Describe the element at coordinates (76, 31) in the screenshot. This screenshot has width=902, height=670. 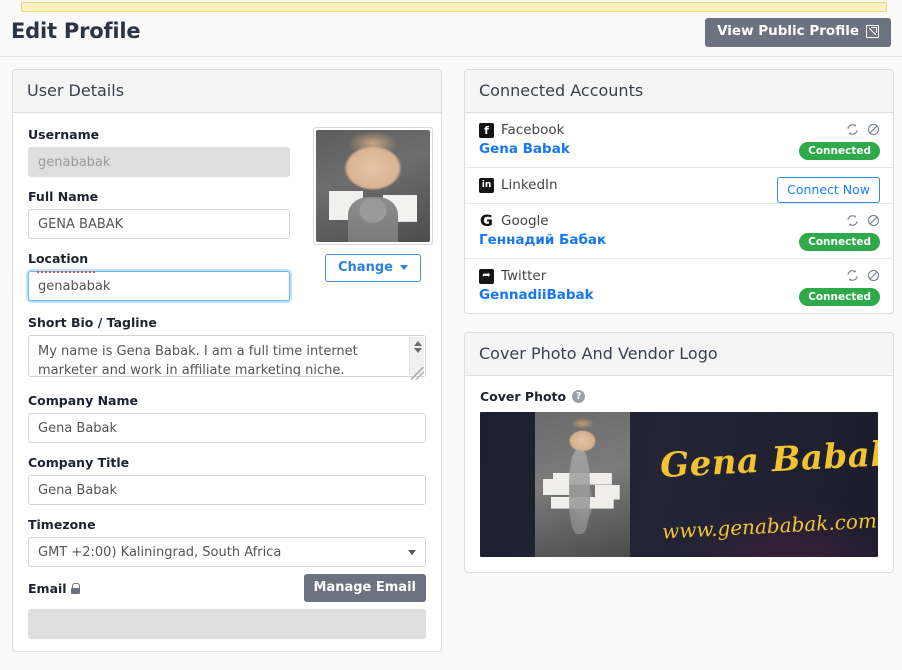
I see `page-title: Edit Profile` at that location.